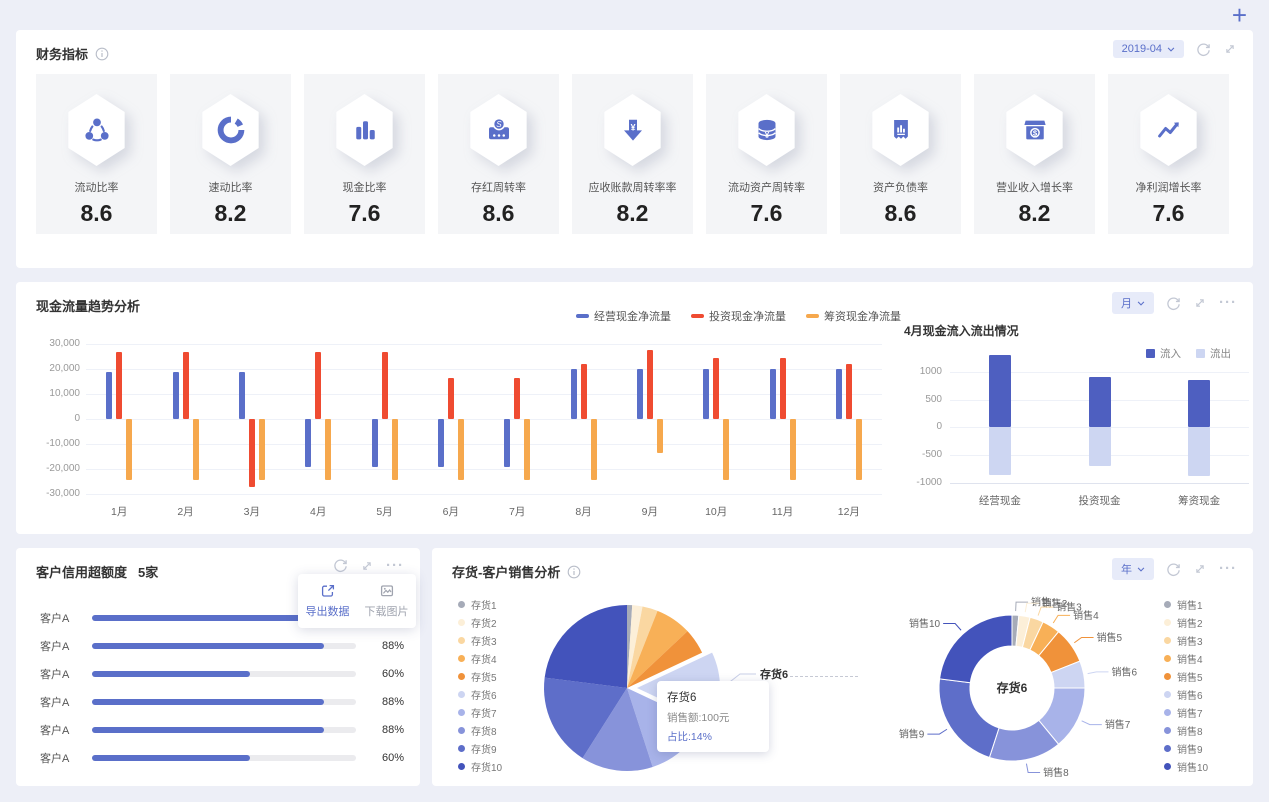  What do you see at coordinates (1239, 15) in the screenshot?
I see `add-widget-button: +` at bounding box center [1239, 15].